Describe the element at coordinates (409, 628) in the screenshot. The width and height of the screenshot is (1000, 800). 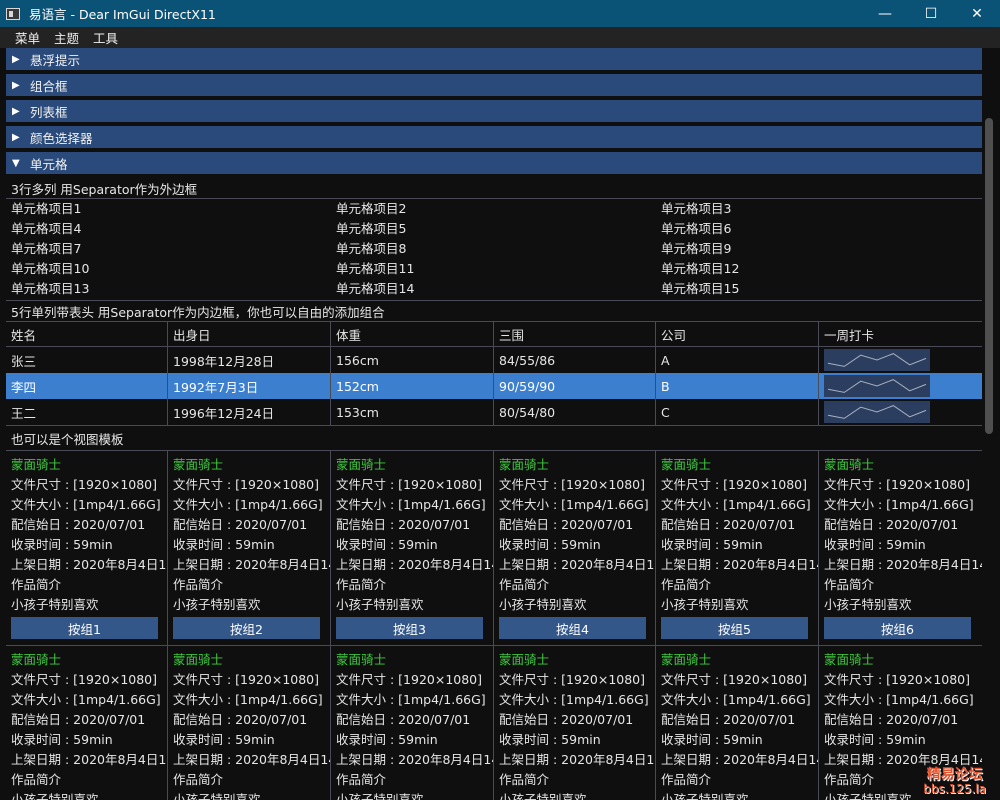
I see `group-button: 按组3` at that location.